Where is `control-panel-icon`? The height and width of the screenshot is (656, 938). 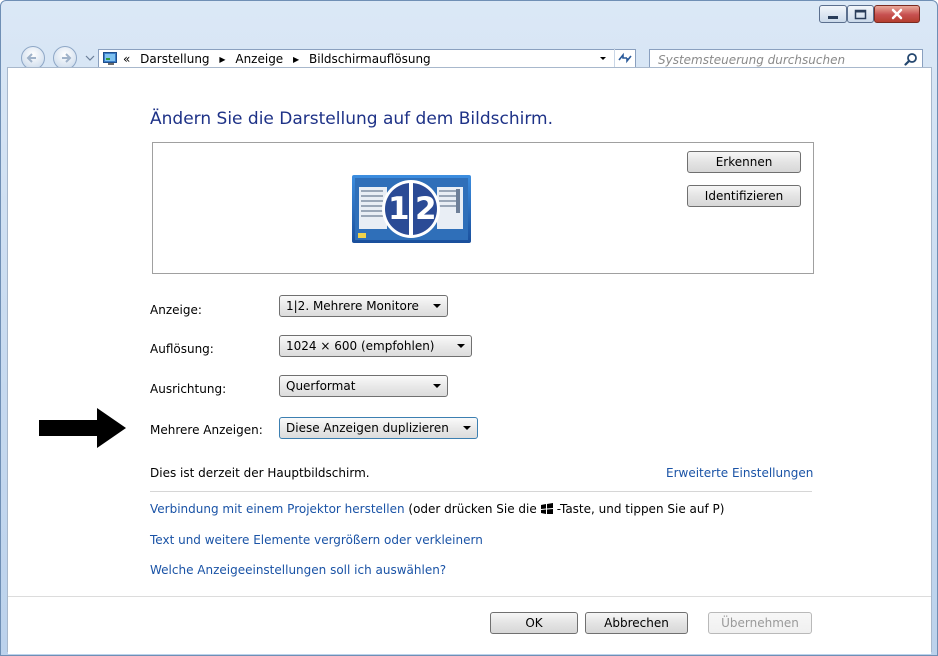
control-panel-icon is located at coordinates (110, 58).